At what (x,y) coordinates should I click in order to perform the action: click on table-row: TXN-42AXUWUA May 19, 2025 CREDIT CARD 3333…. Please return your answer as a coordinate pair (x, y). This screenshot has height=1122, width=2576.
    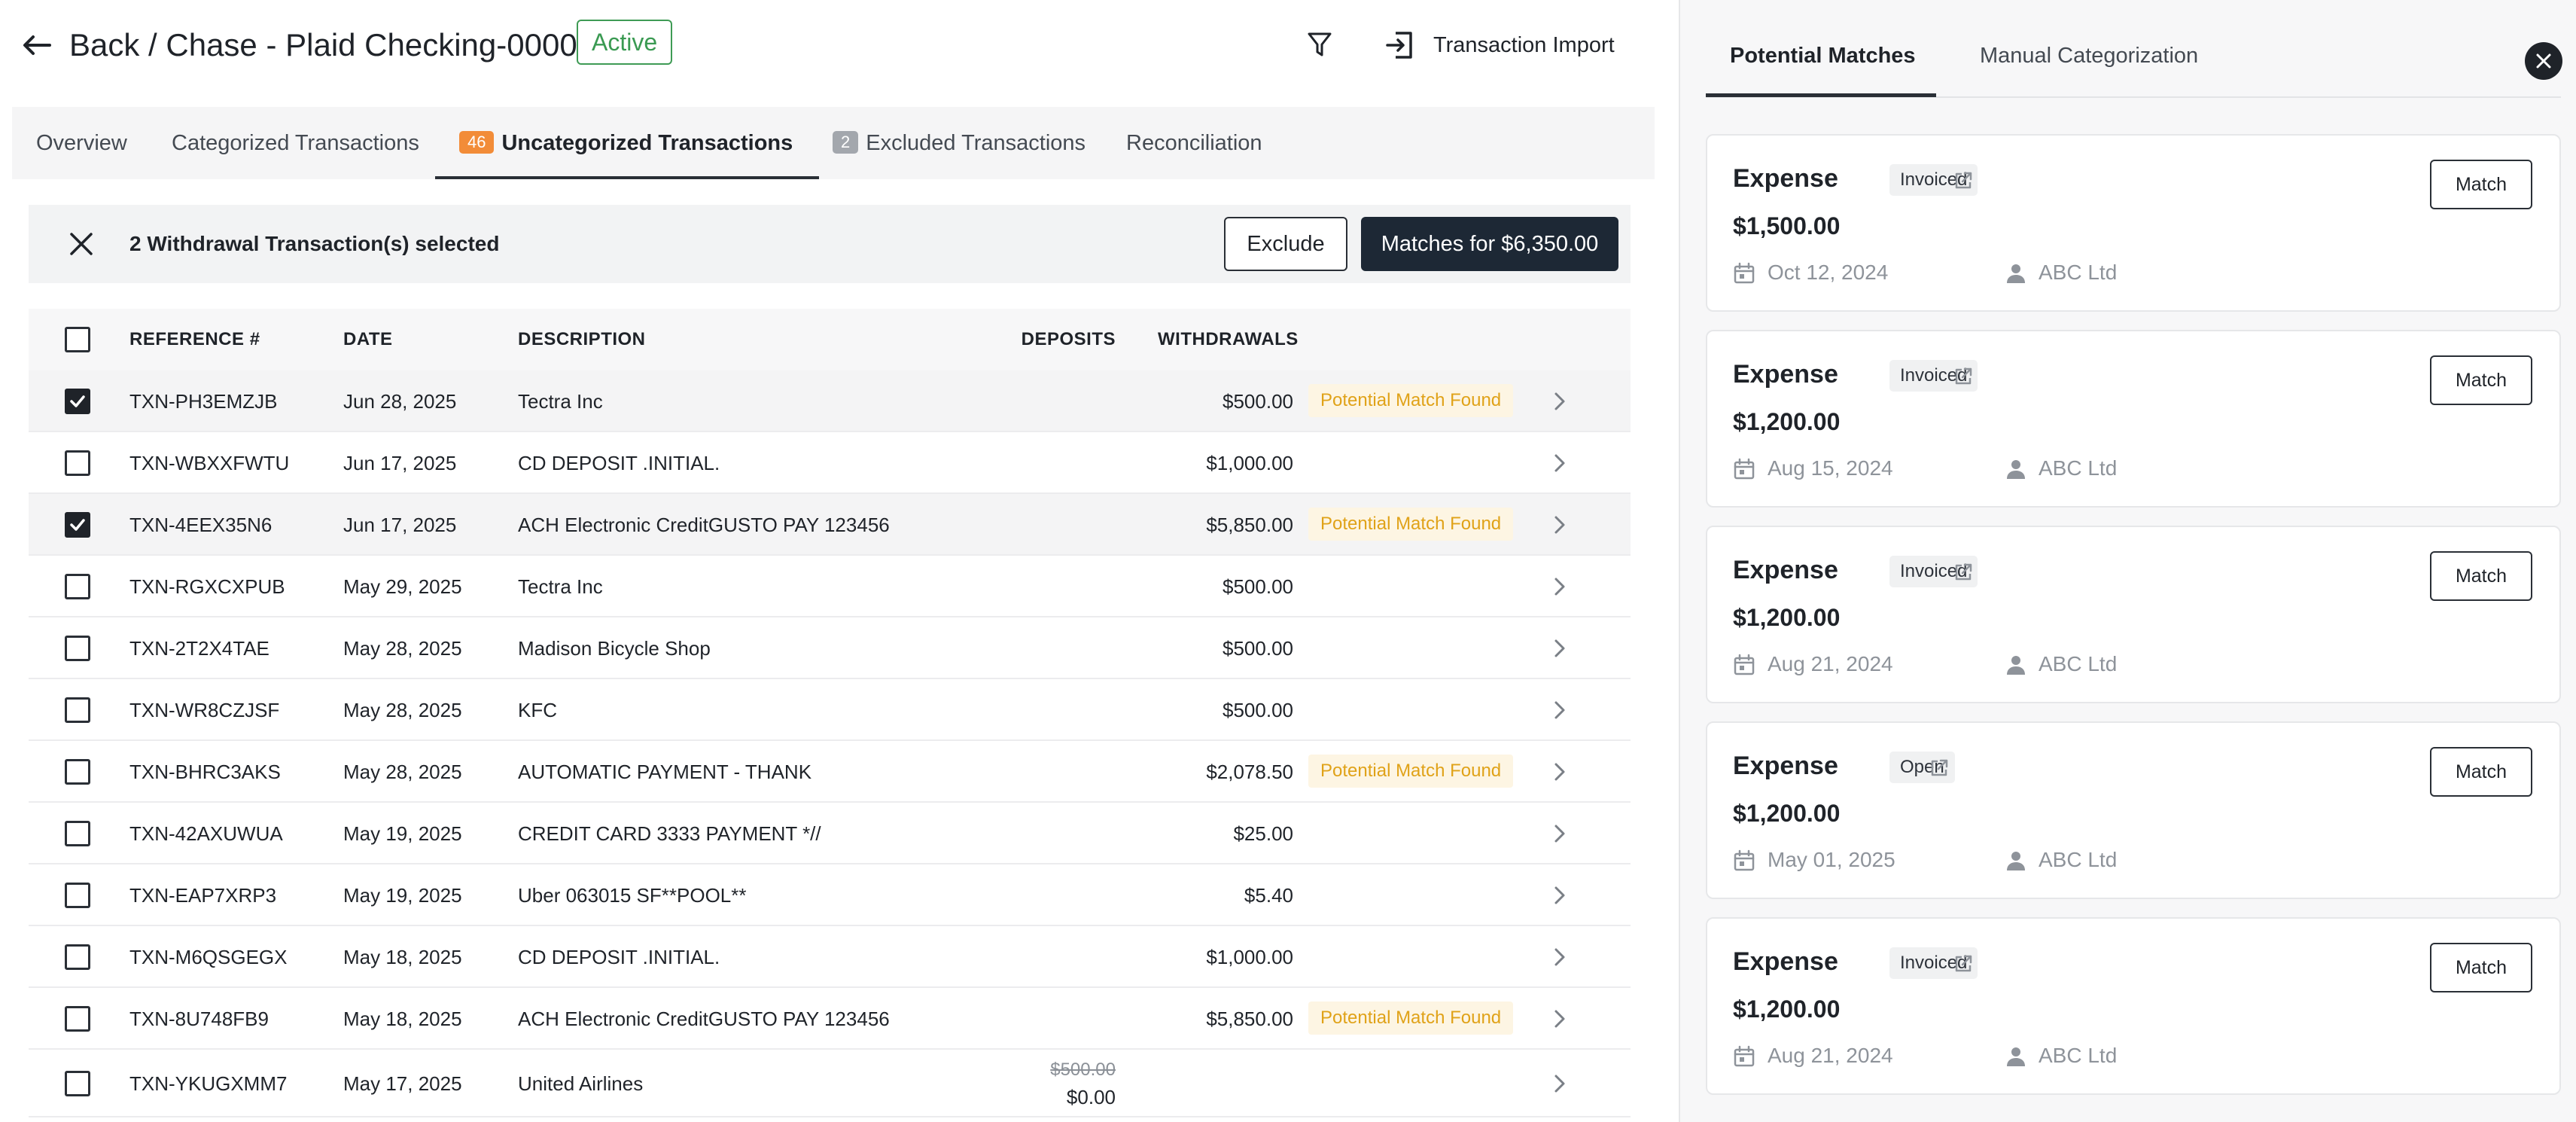
    Looking at the image, I should click on (830, 833).